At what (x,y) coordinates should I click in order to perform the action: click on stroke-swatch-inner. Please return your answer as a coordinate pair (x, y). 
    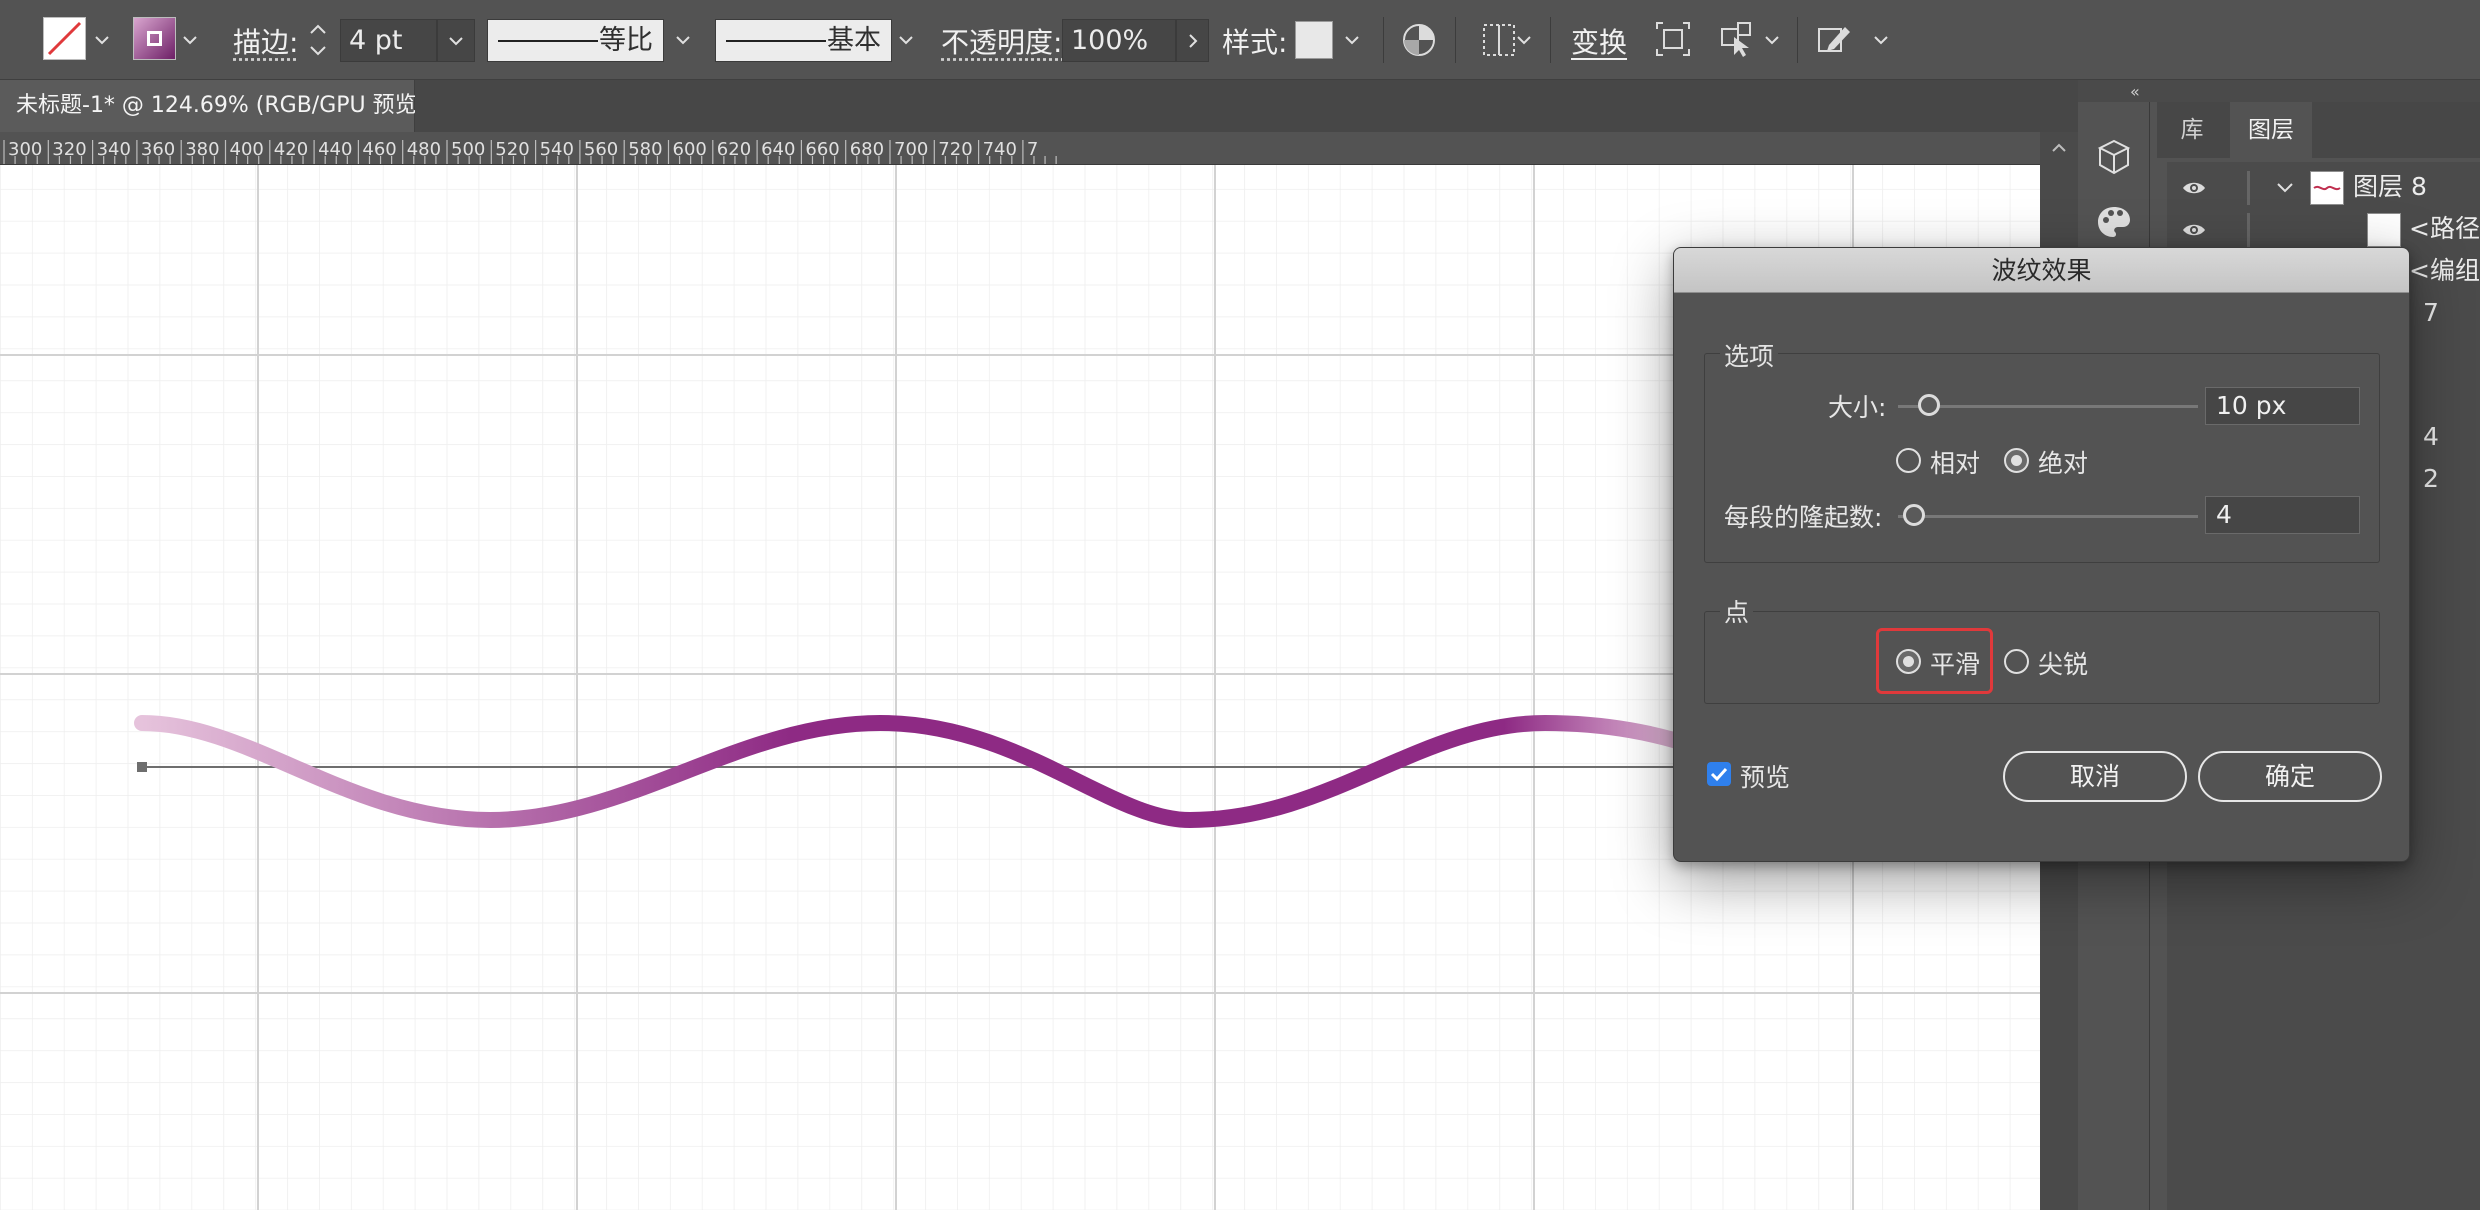
    Looking at the image, I should click on (154, 38).